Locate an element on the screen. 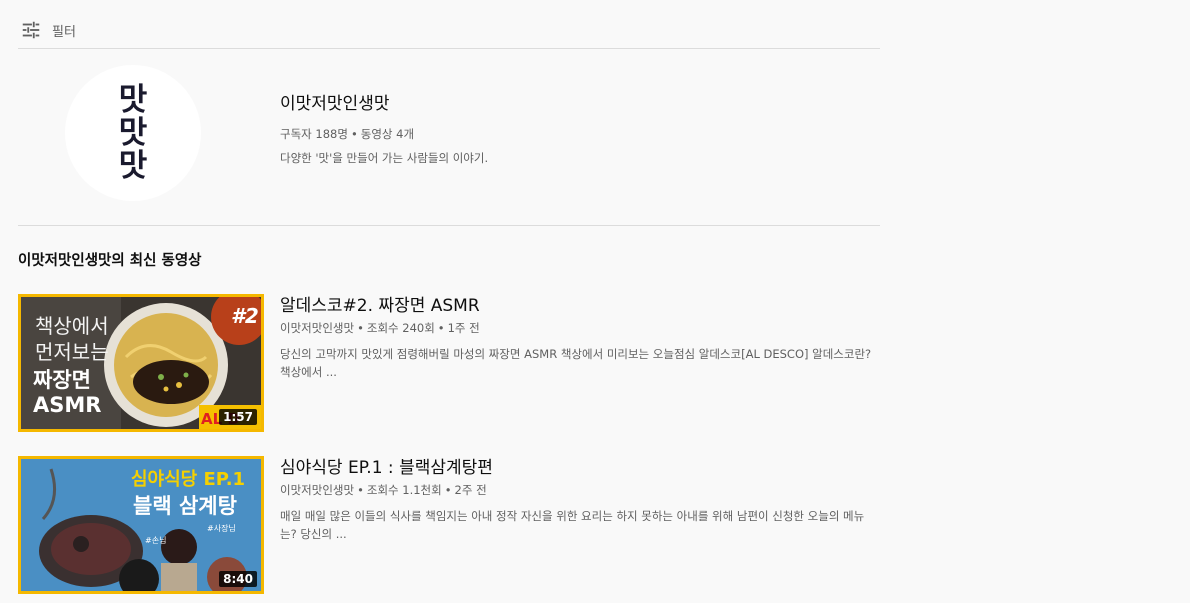 The image size is (1190, 603). thumb-tag: #사장님 is located at coordinates (221, 528).